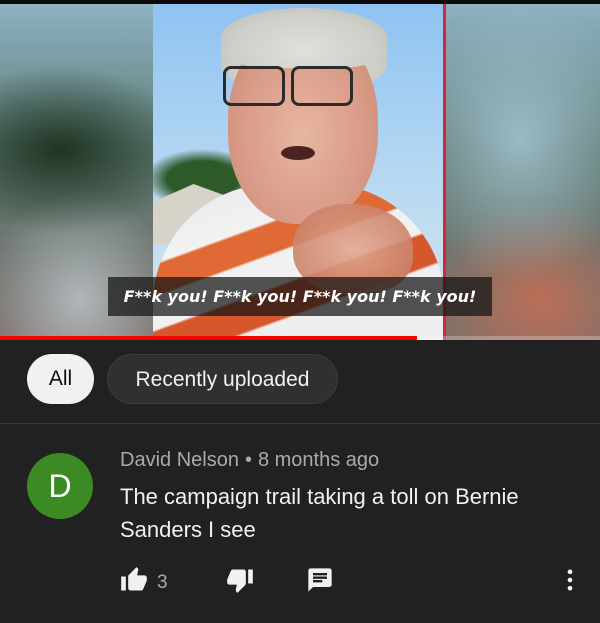 The width and height of the screenshot is (600, 623). I want to click on glasses-left-lens, so click(254, 86).